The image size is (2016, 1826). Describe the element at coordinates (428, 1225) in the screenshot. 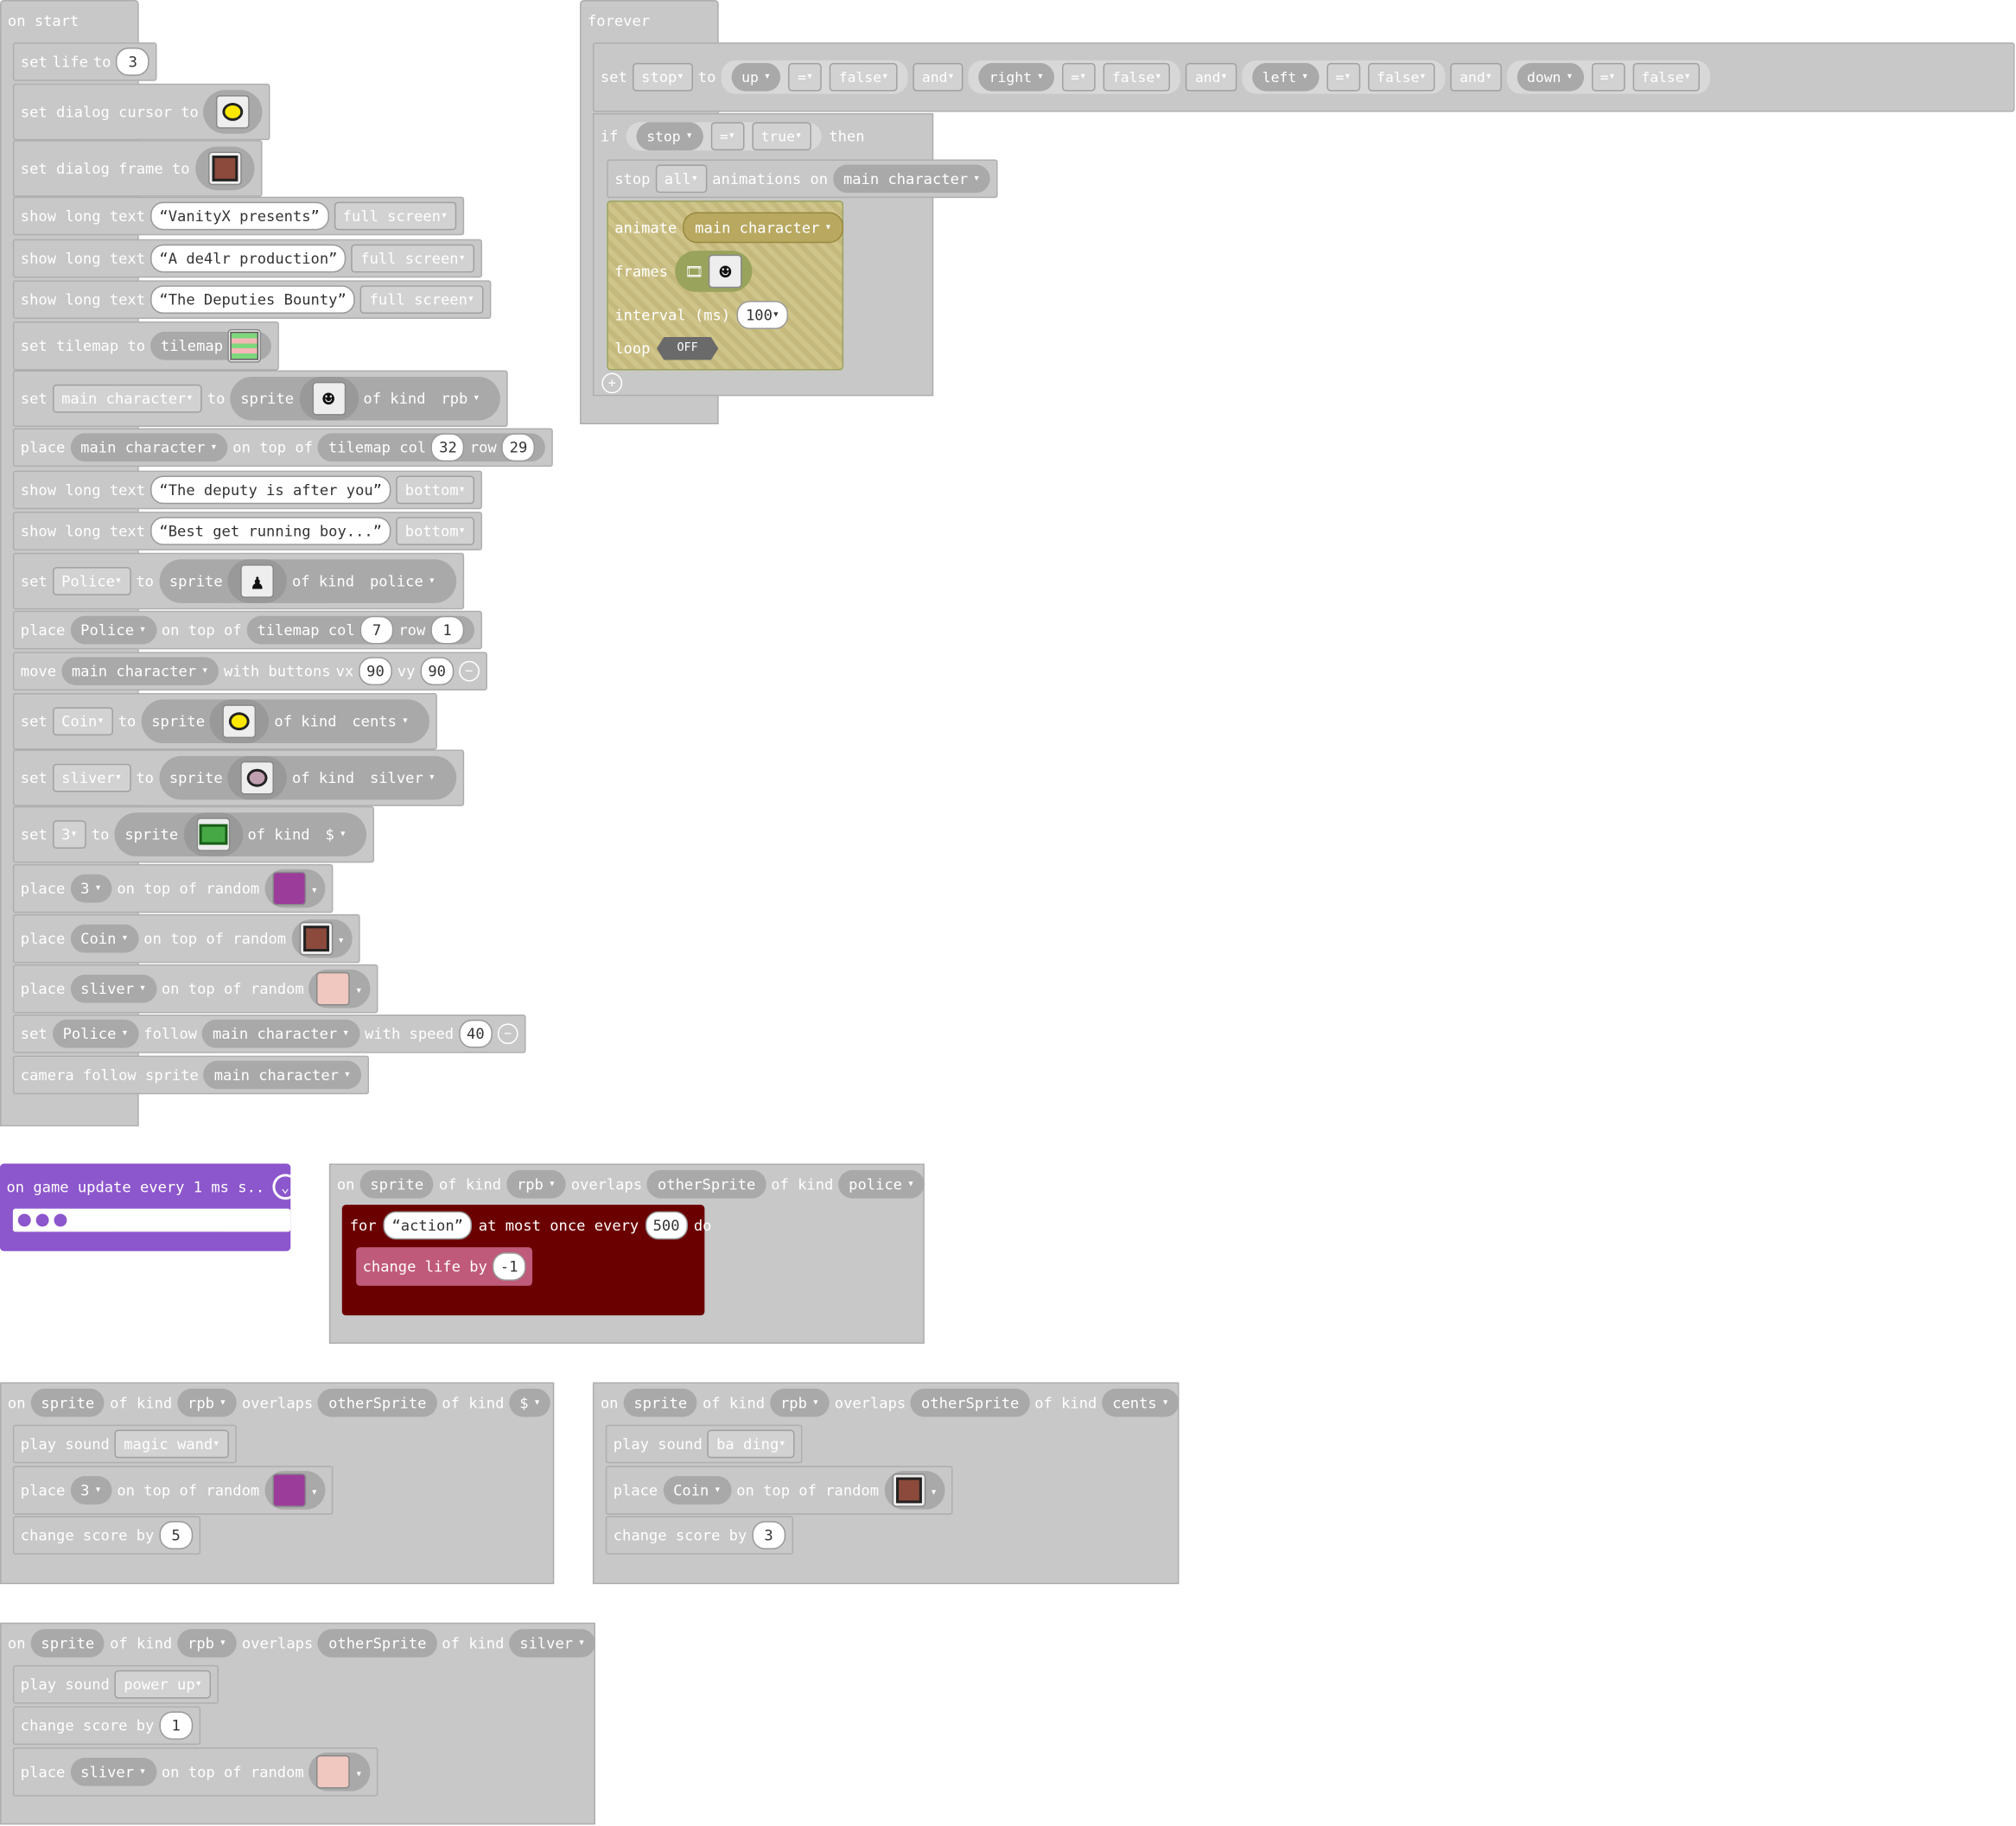

I see `action-string: “action”` at that location.